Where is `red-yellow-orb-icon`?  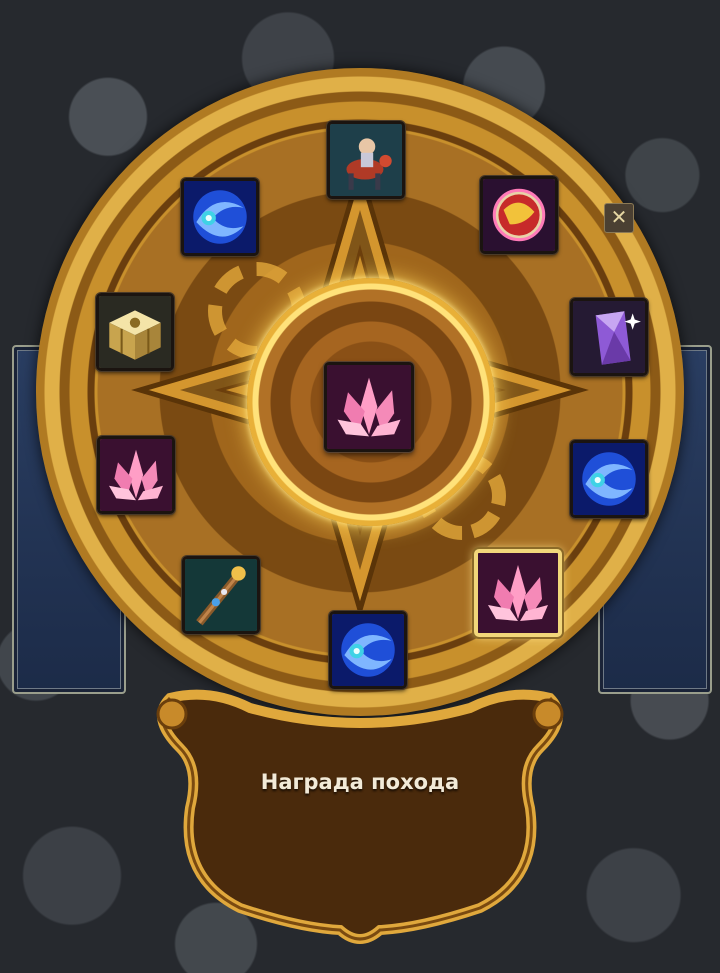 red-yellow-orb-icon is located at coordinates (519, 215).